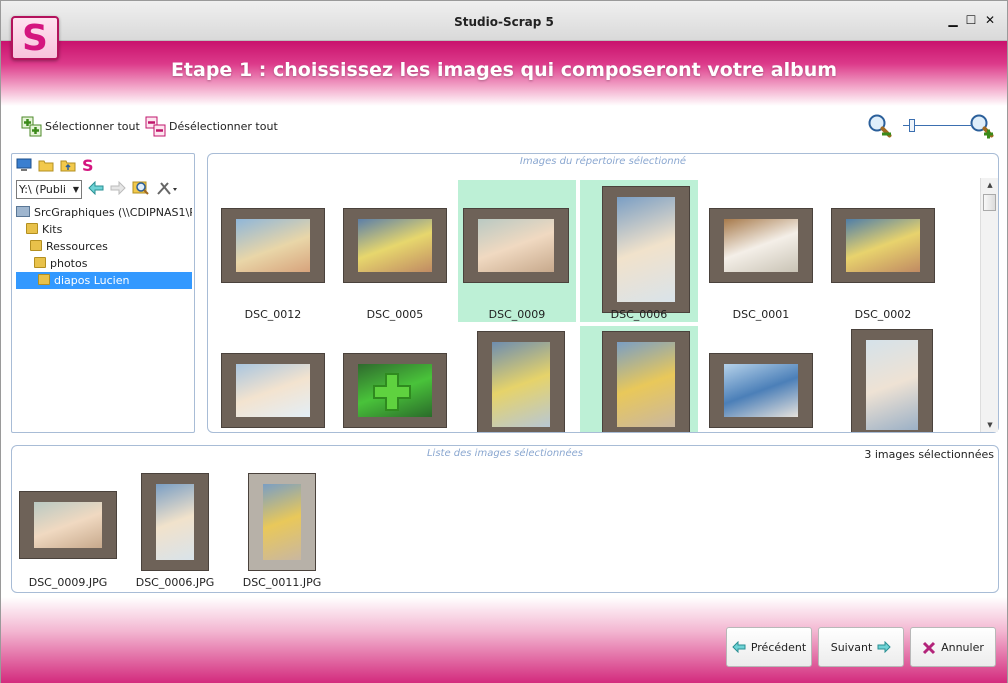  Describe the element at coordinates (23, 211) in the screenshot. I see `network-drive-icon` at that location.